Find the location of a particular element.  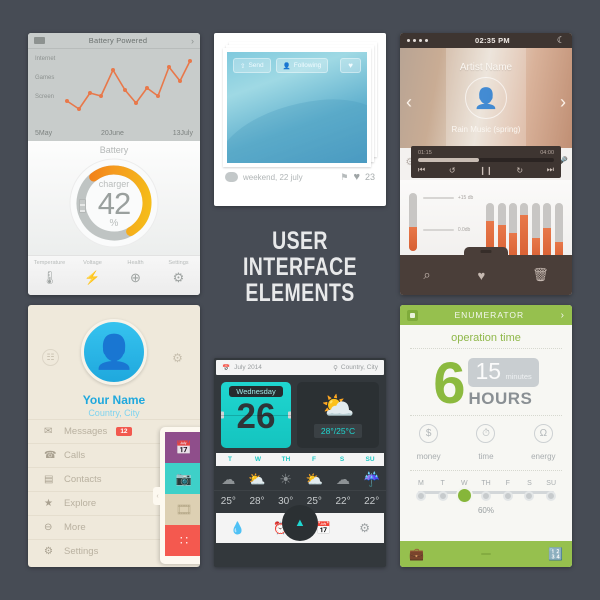

footer-item-voltage: Voltage ⚡ is located at coordinates (93, 273).